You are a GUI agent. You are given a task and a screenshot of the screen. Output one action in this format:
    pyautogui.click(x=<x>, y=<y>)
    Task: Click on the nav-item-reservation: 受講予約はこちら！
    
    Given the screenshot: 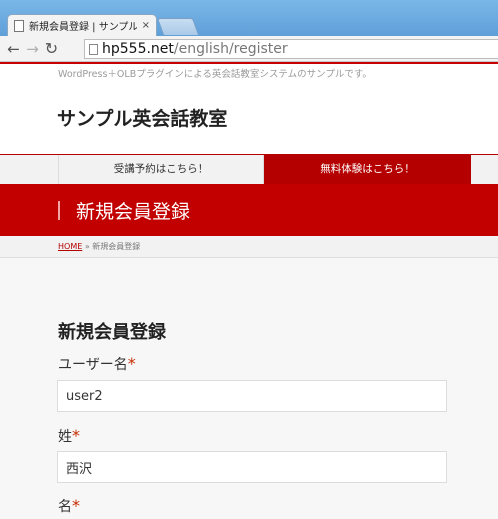 What is the action you would take?
    pyautogui.click(x=161, y=169)
    